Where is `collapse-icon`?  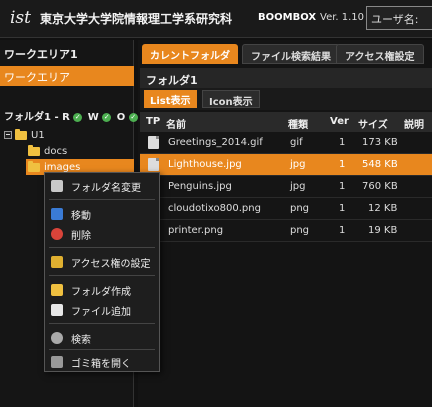 collapse-icon is located at coordinates (8, 135).